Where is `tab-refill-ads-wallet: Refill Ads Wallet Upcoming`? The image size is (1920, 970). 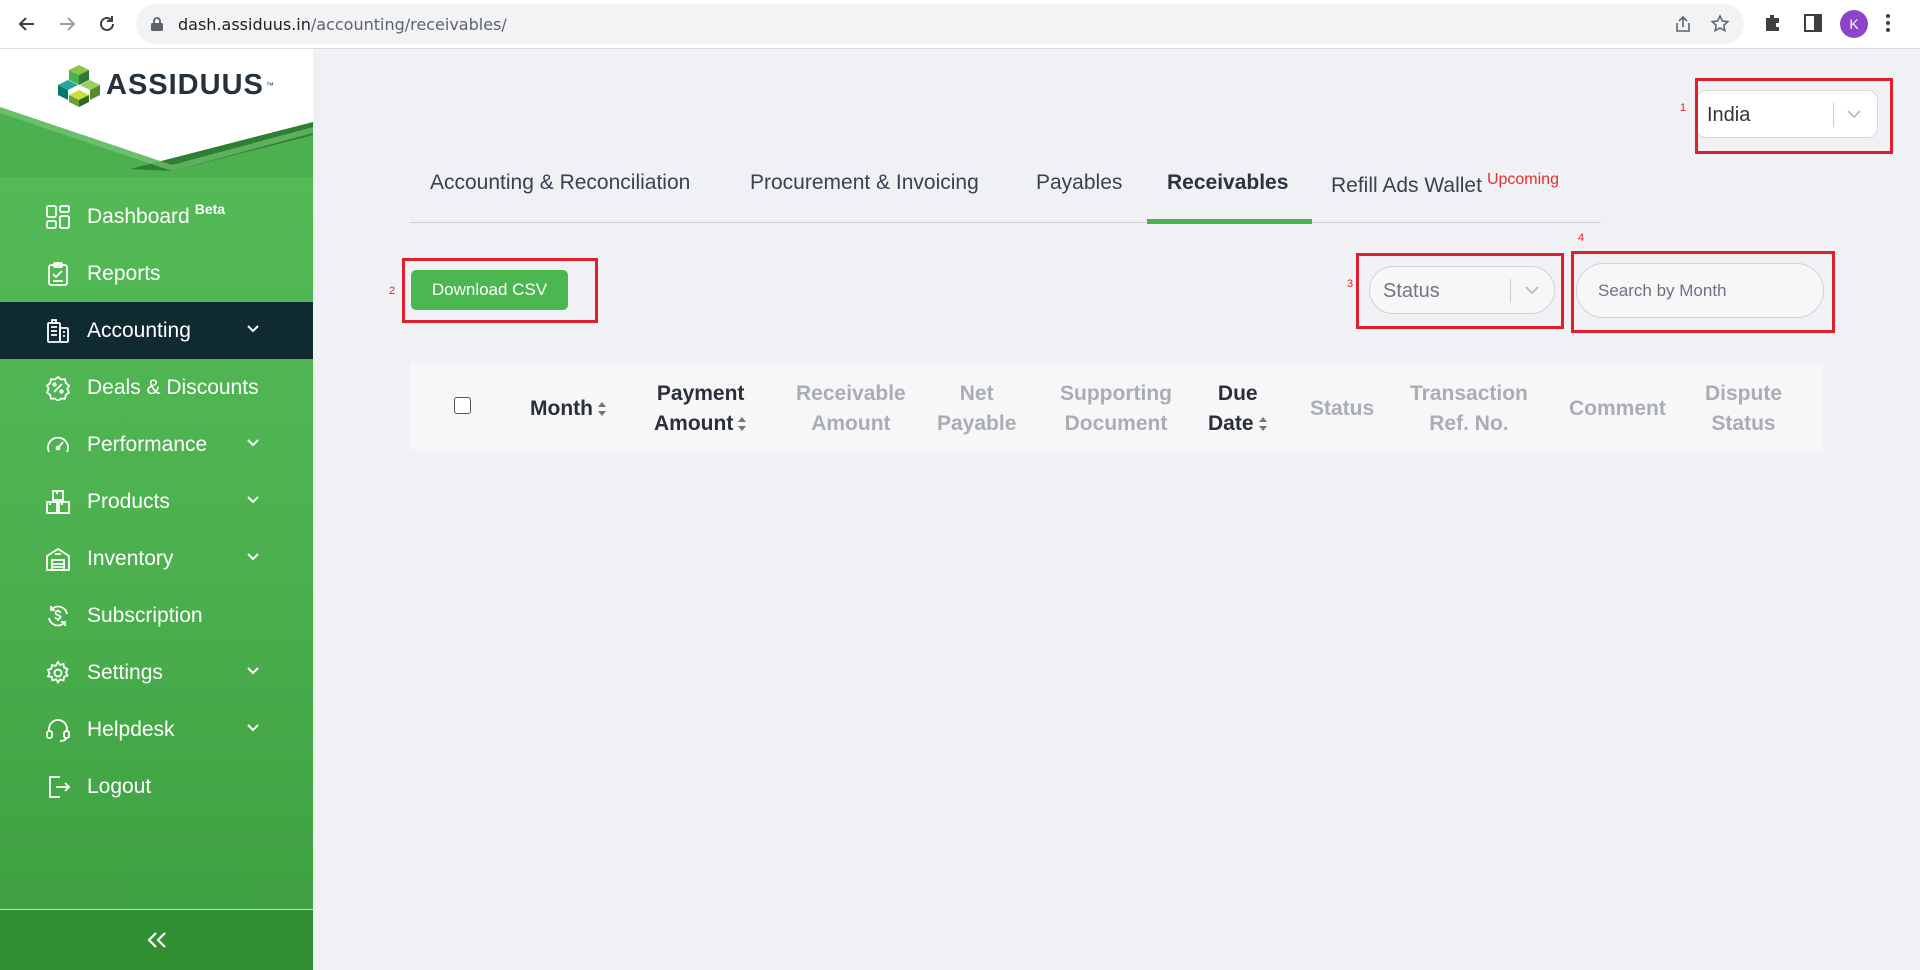 tab-refill-ads-wallet: Refill Ads Wallet Upcoming is located at coordinates (1445, 184).